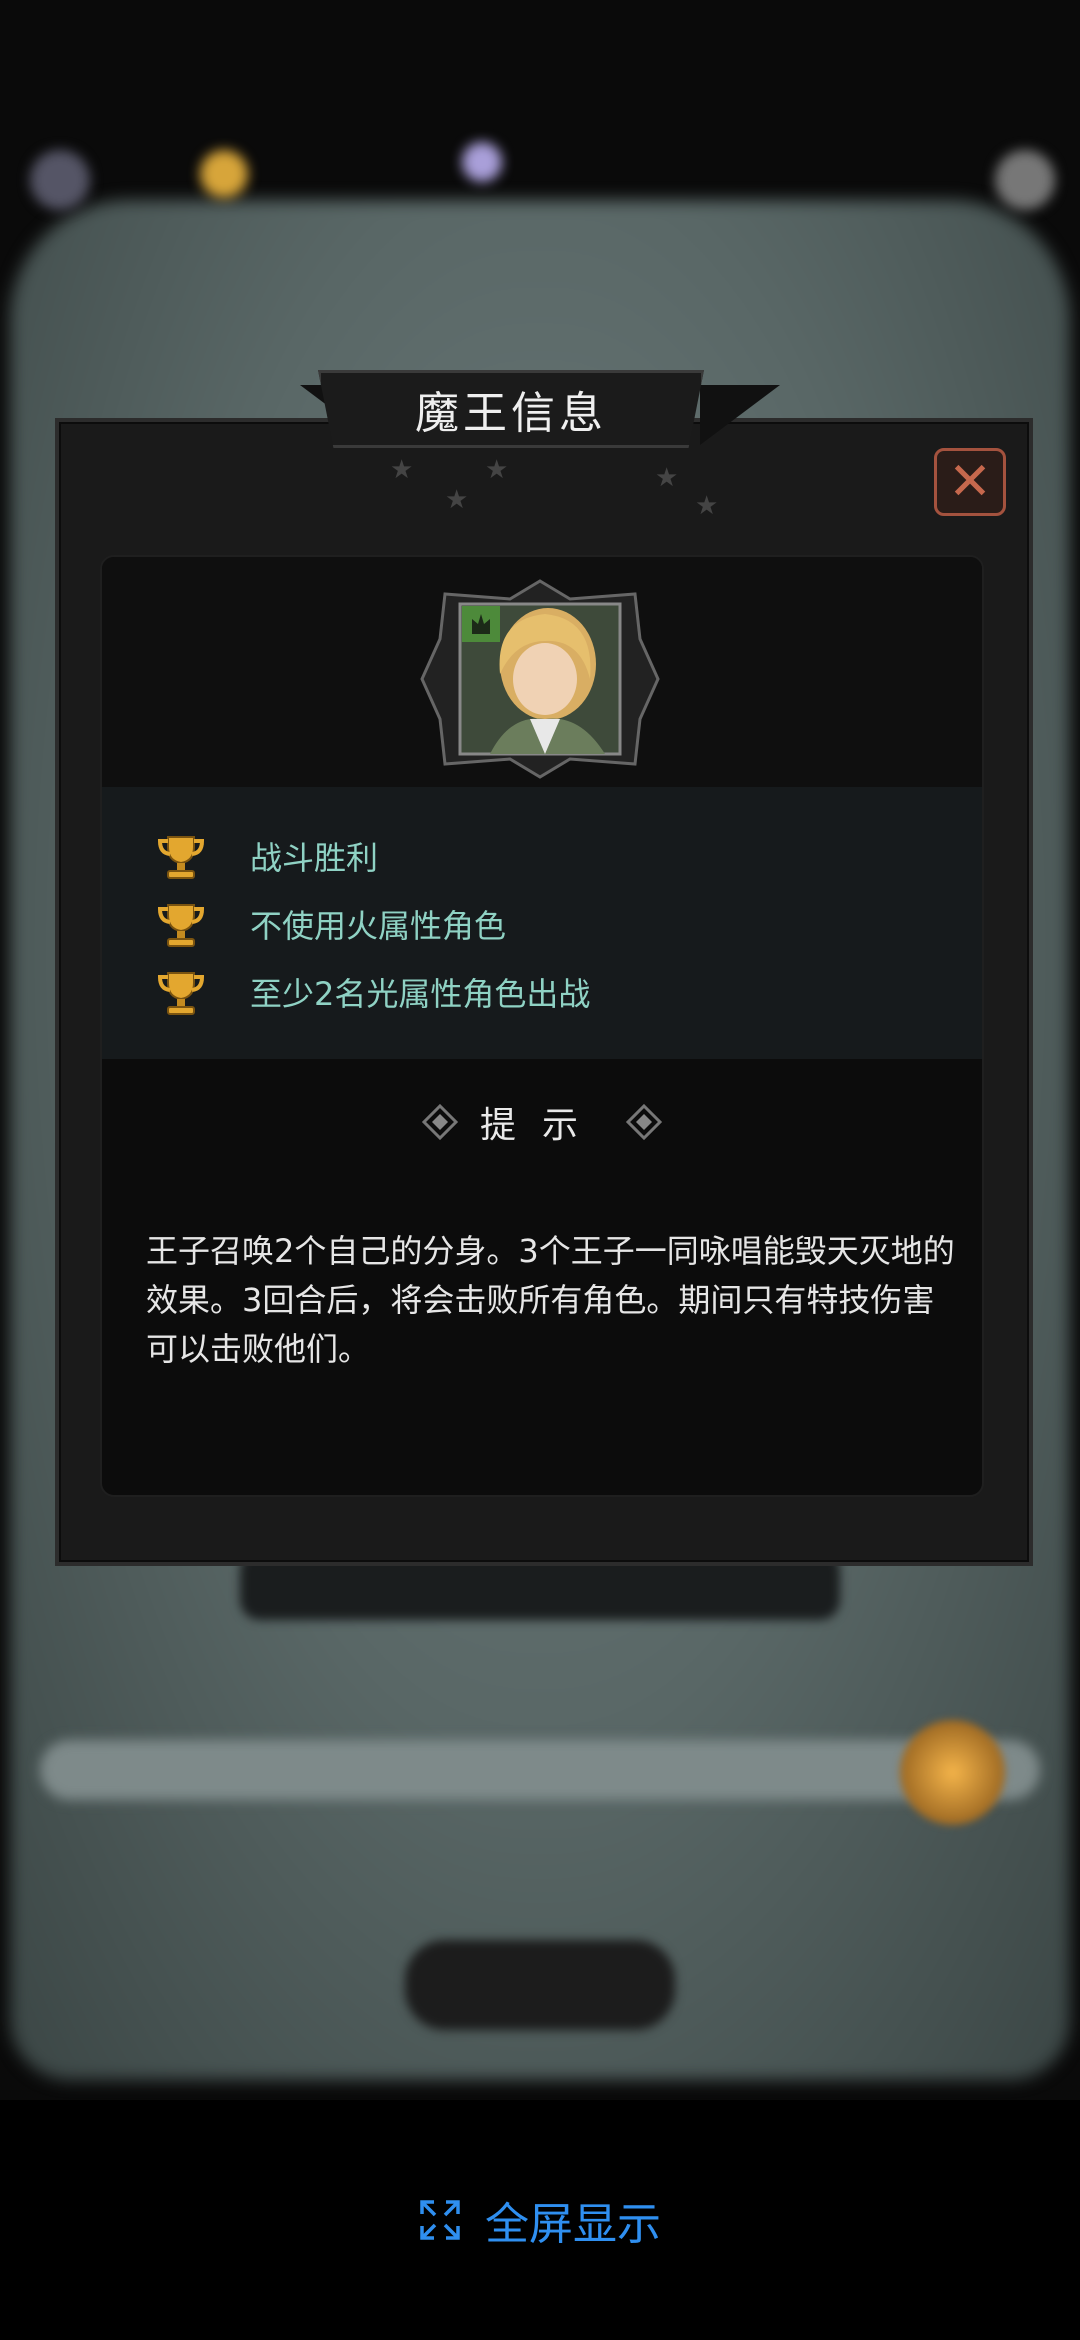 The height and width of the screenshot is (2340, 1080). What do you see at coordinates (1025, 180) in the screenshot?
I see `background-settings-icon` at bounding box center [1025, 180].